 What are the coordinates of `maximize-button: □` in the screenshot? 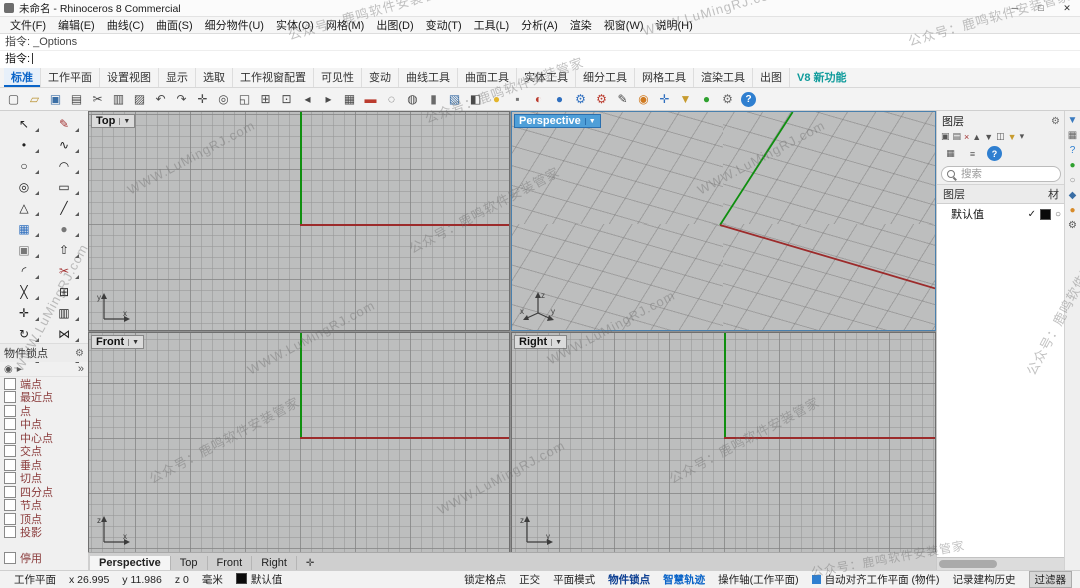 It's located at (1041, 8).